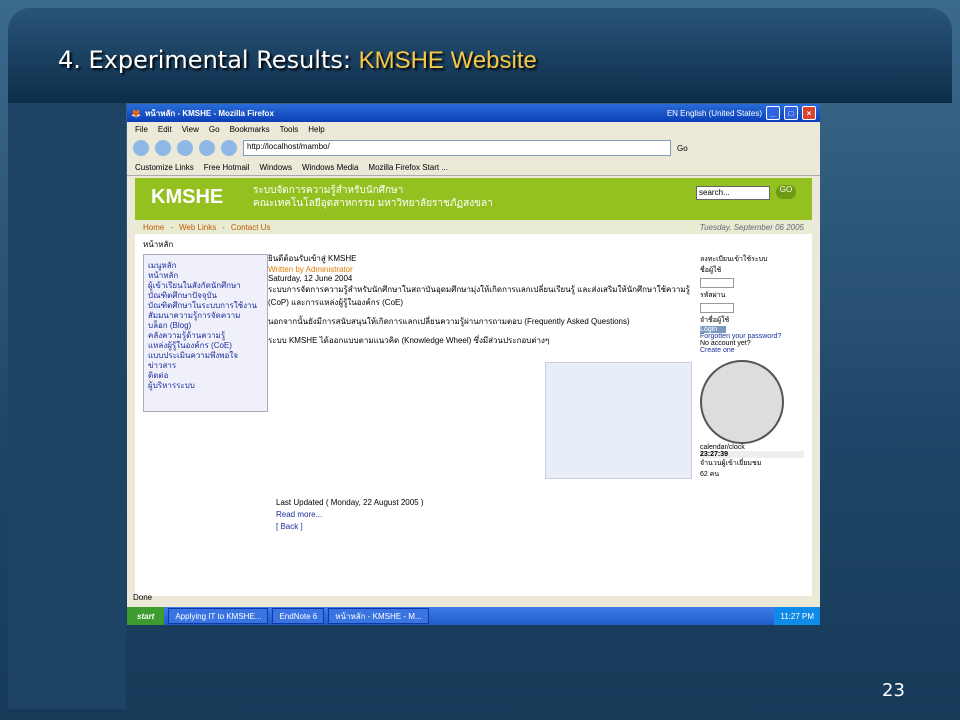 This screenshot has height=720, width=960. I want to click on menu-item: หน้าหลัก, so click(205, 276).